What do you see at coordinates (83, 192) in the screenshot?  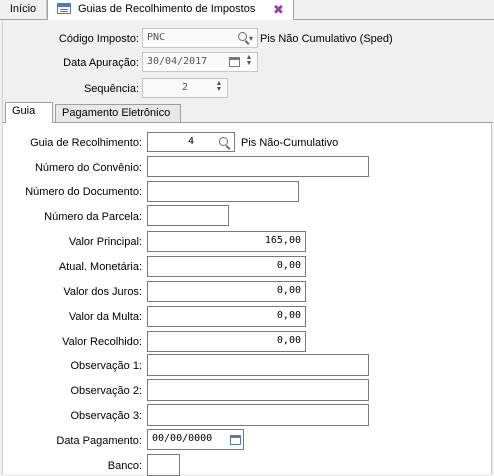 I see `numero-documento-label: Número do Documento:` at bounding box center [83, 192].